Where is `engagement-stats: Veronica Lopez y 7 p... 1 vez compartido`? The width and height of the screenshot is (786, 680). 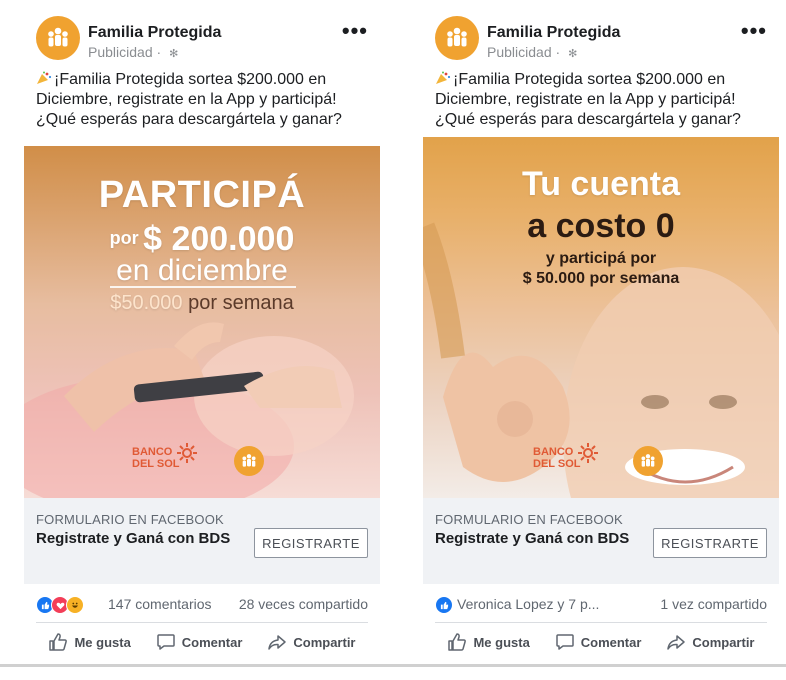 engagement-stats: Veronica Lopez y 7 p... 1 vez compartido is located at coordinates (601, 603).